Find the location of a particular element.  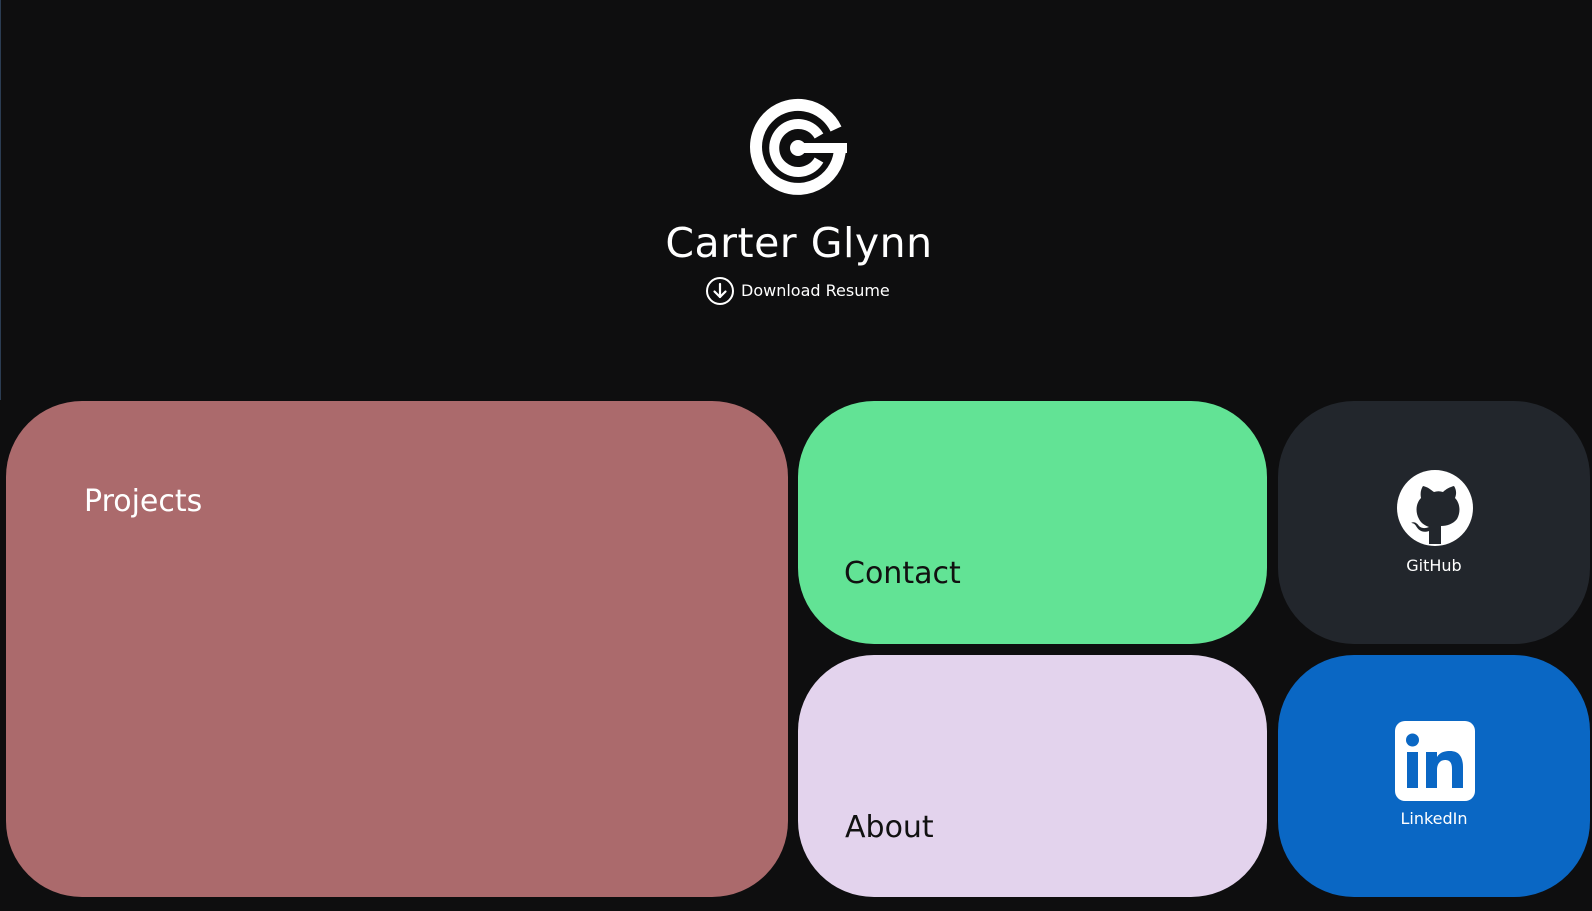

download-circle-icon is located at coordinates (720, 291).